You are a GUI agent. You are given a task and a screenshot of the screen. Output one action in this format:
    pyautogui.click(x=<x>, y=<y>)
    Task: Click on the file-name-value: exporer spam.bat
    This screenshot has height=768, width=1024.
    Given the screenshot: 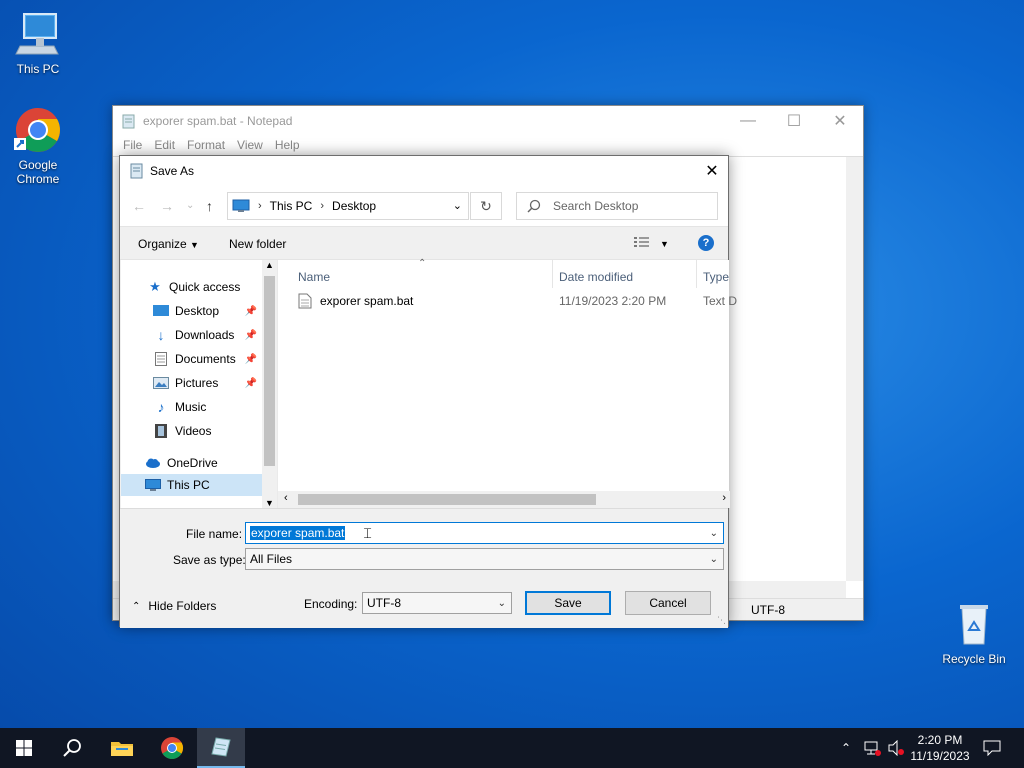 What is the action you would take?
    pyautogui.click(x=298, y=533)
    